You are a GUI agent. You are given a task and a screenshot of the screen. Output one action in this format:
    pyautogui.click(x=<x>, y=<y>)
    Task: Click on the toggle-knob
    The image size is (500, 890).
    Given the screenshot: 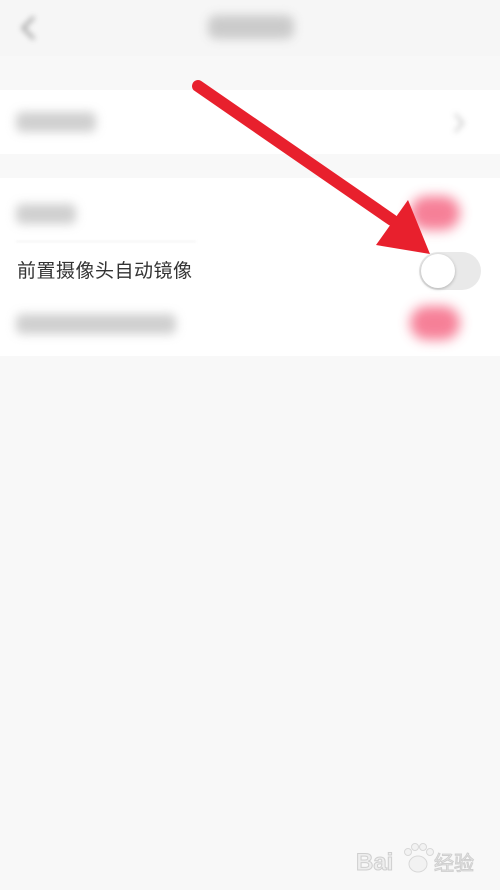 What is the action you would take?
    pyautogui.click(x=438, y=271)
    